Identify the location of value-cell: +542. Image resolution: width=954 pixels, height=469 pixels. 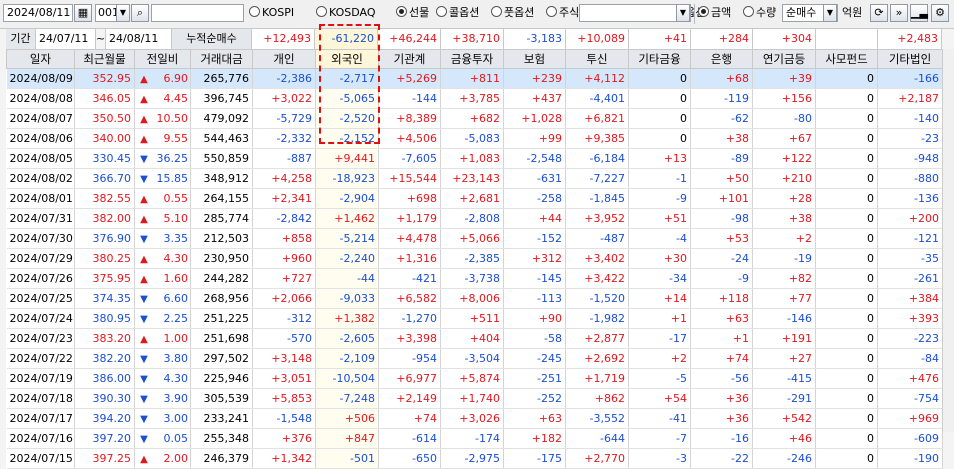
(784, 418).